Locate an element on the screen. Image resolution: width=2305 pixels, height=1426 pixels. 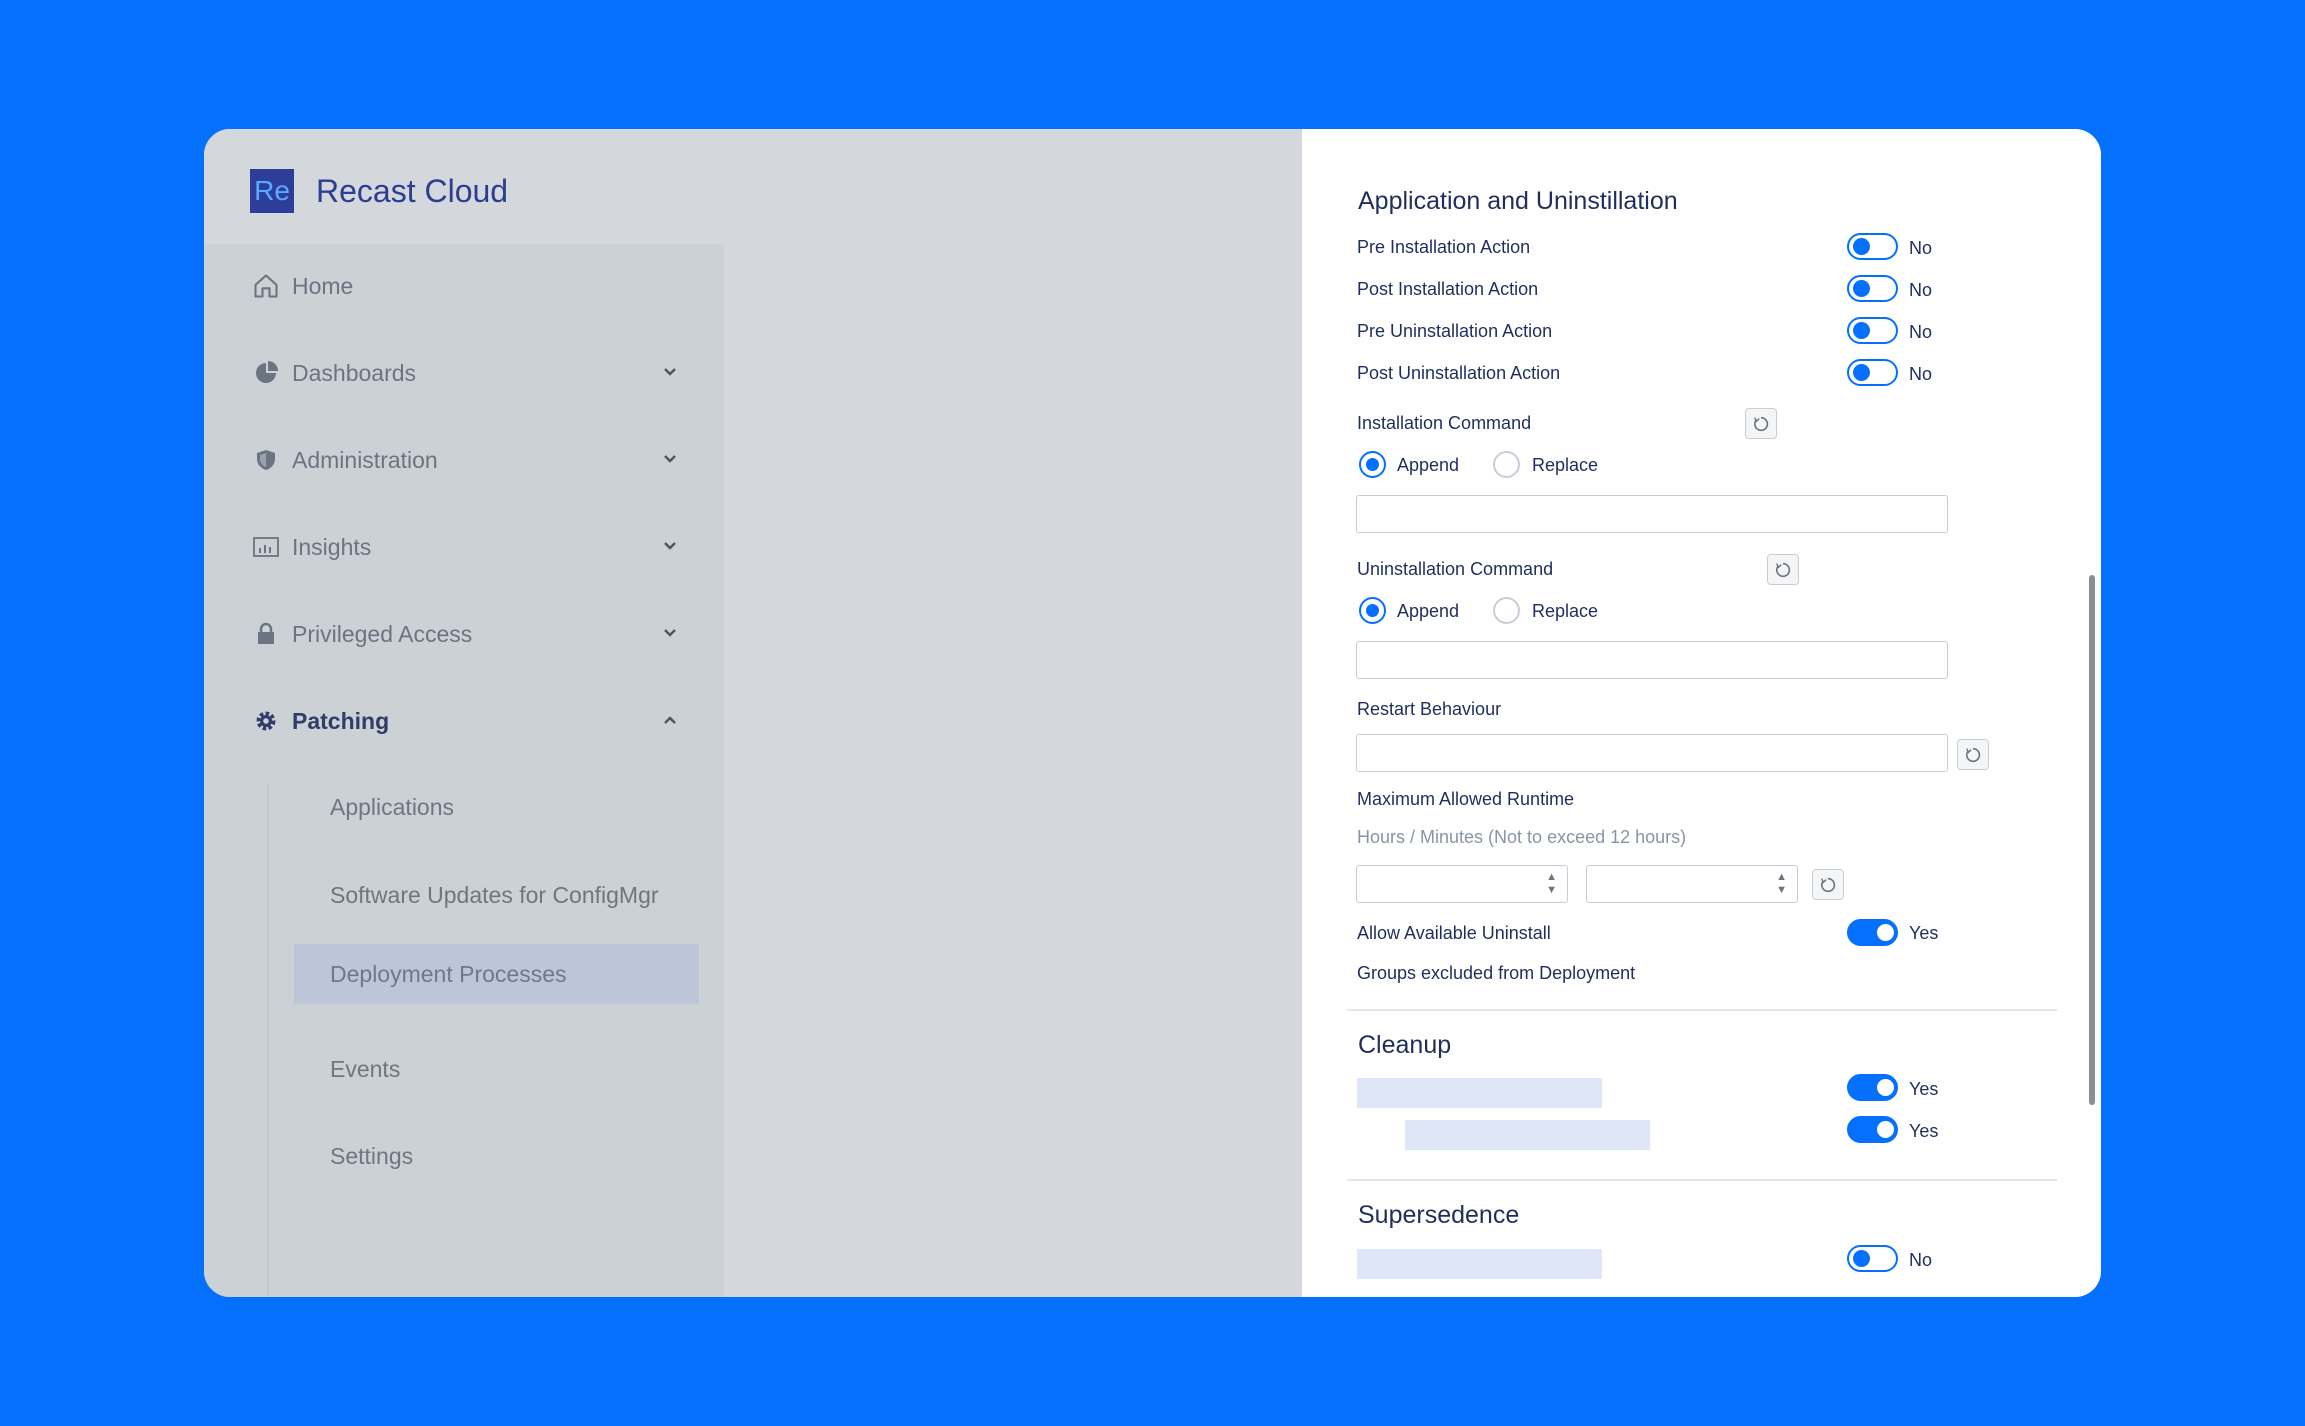
subnav-label: Deployment Processes is located at coordinates (448, 973).